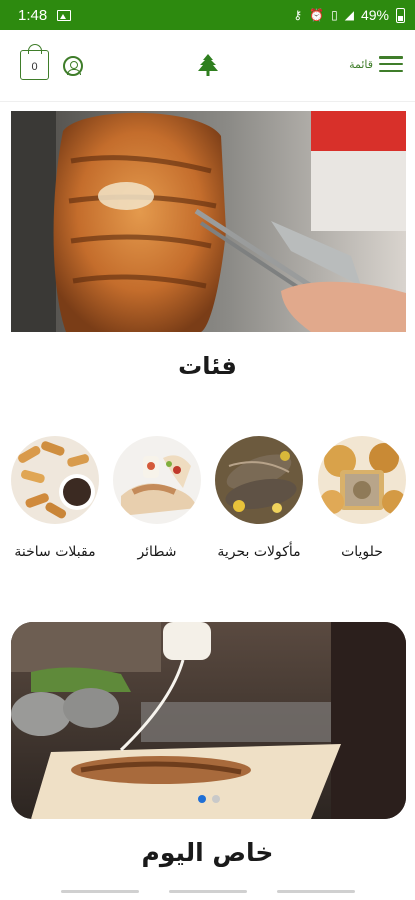  What do you see at coordinates (207, 366) in the screenshot?
I see `categories-title: فئات` at bounding box center [207, 366].